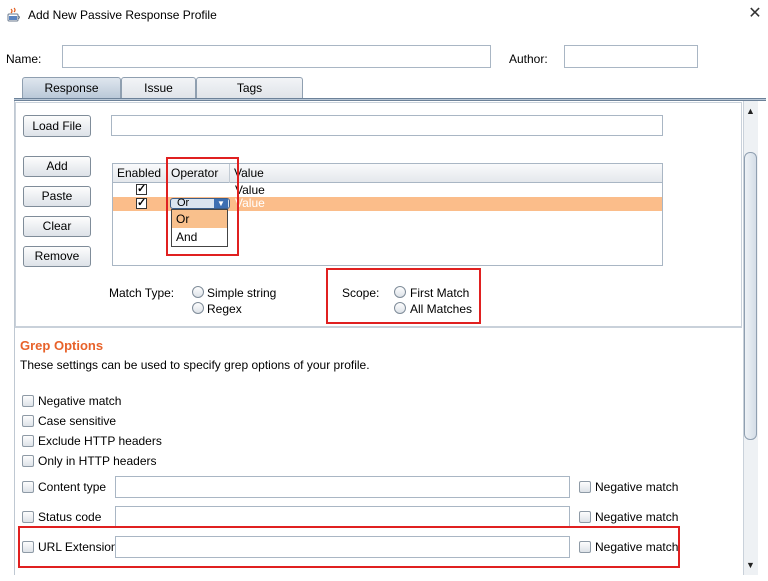  I want to click on content-type-negative-label: Negative match, so click(636, 487).